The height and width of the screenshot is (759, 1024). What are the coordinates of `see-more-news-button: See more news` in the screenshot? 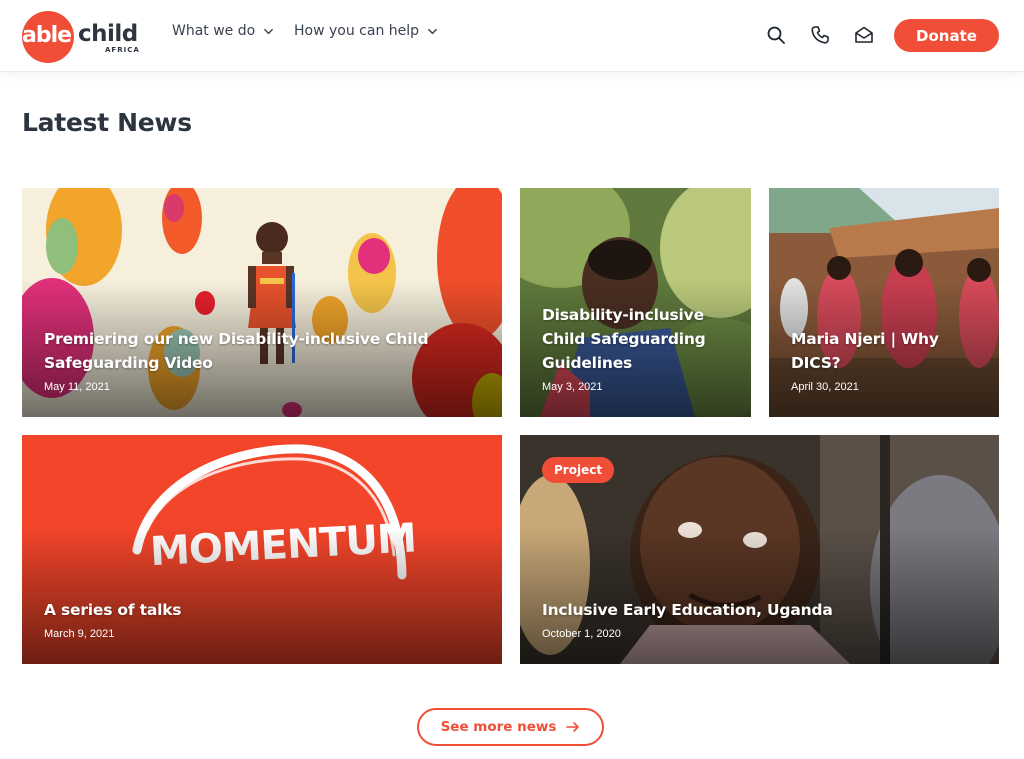 It's located at (510, 727).